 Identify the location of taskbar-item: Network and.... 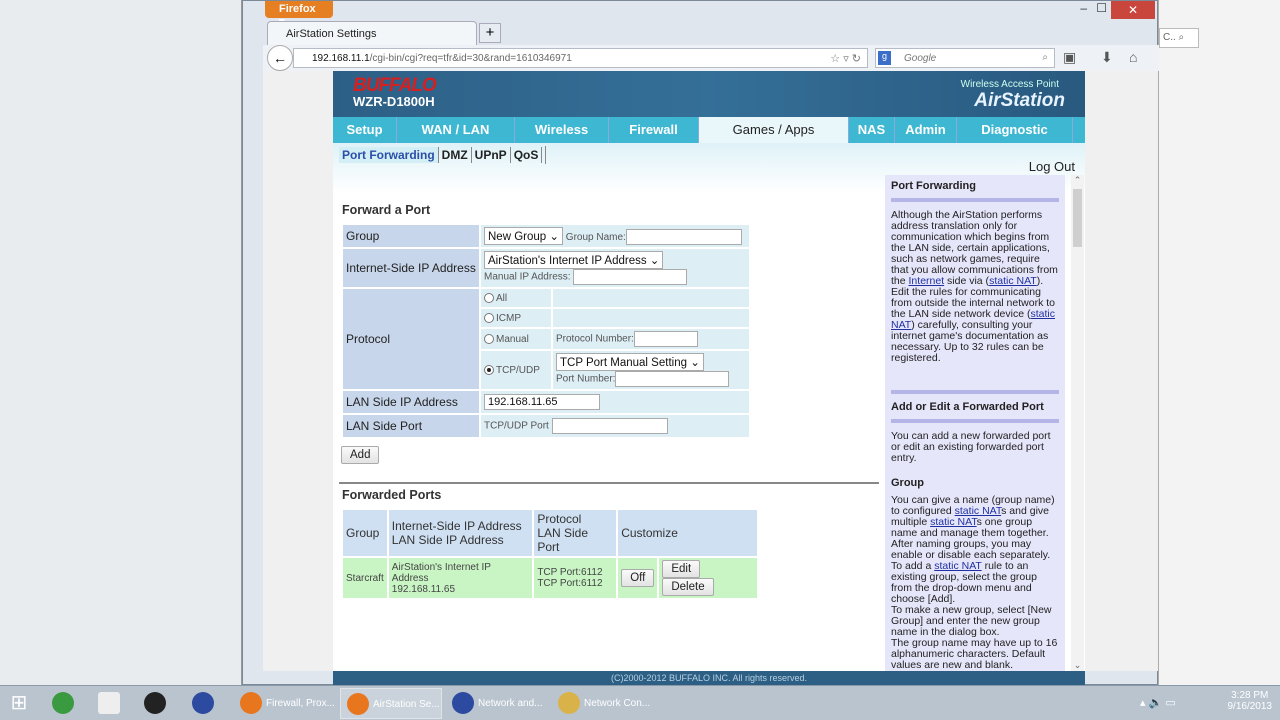
(497, 703).